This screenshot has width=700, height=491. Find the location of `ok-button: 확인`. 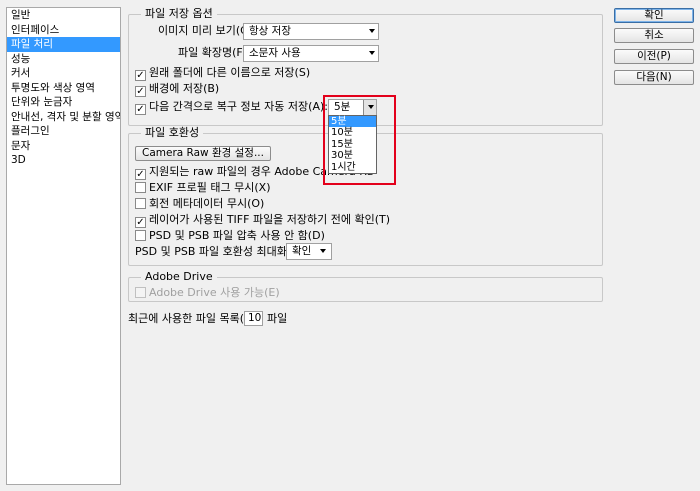

ok-button: 확인 is located at coordinates (654, 15).